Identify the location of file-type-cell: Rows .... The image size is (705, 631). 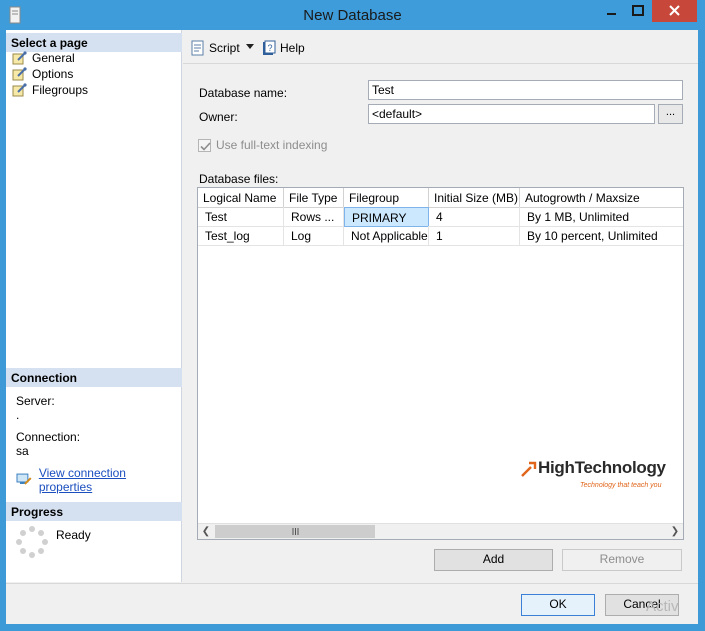
(314, 217).